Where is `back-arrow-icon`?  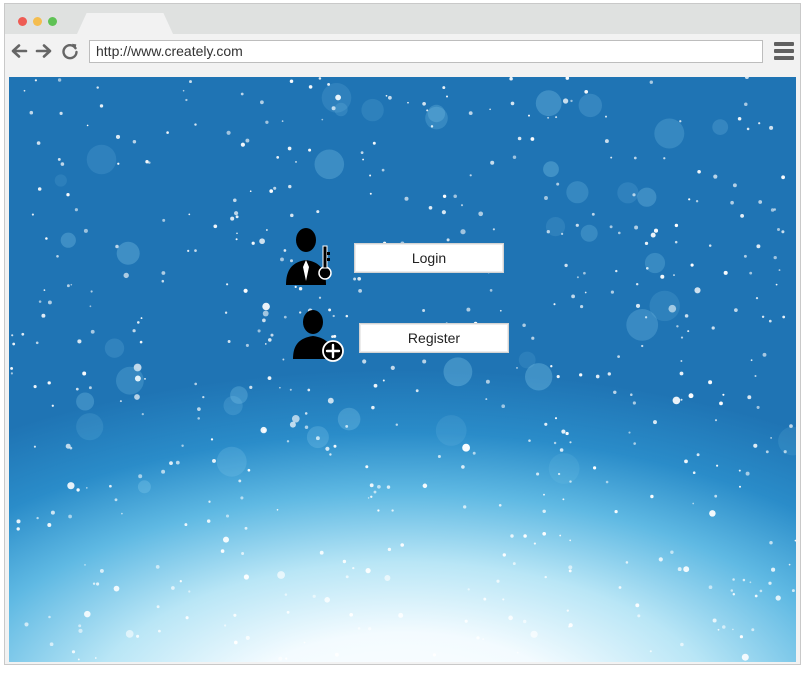
back-arrow-icon is located at coordinates (19, 51).